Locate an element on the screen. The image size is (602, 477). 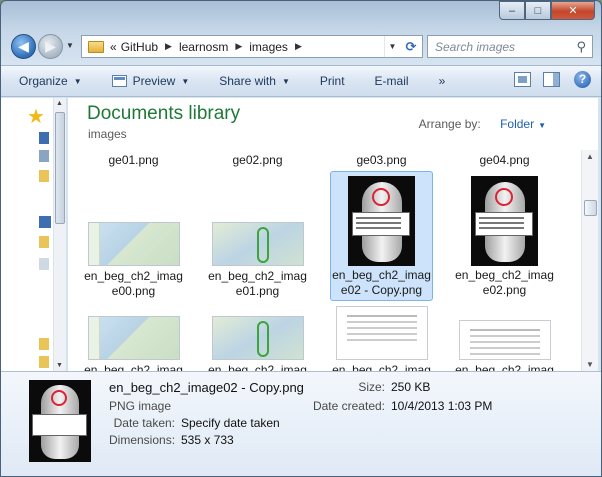
back-button: ◀ is located at coordinates (23, 46).